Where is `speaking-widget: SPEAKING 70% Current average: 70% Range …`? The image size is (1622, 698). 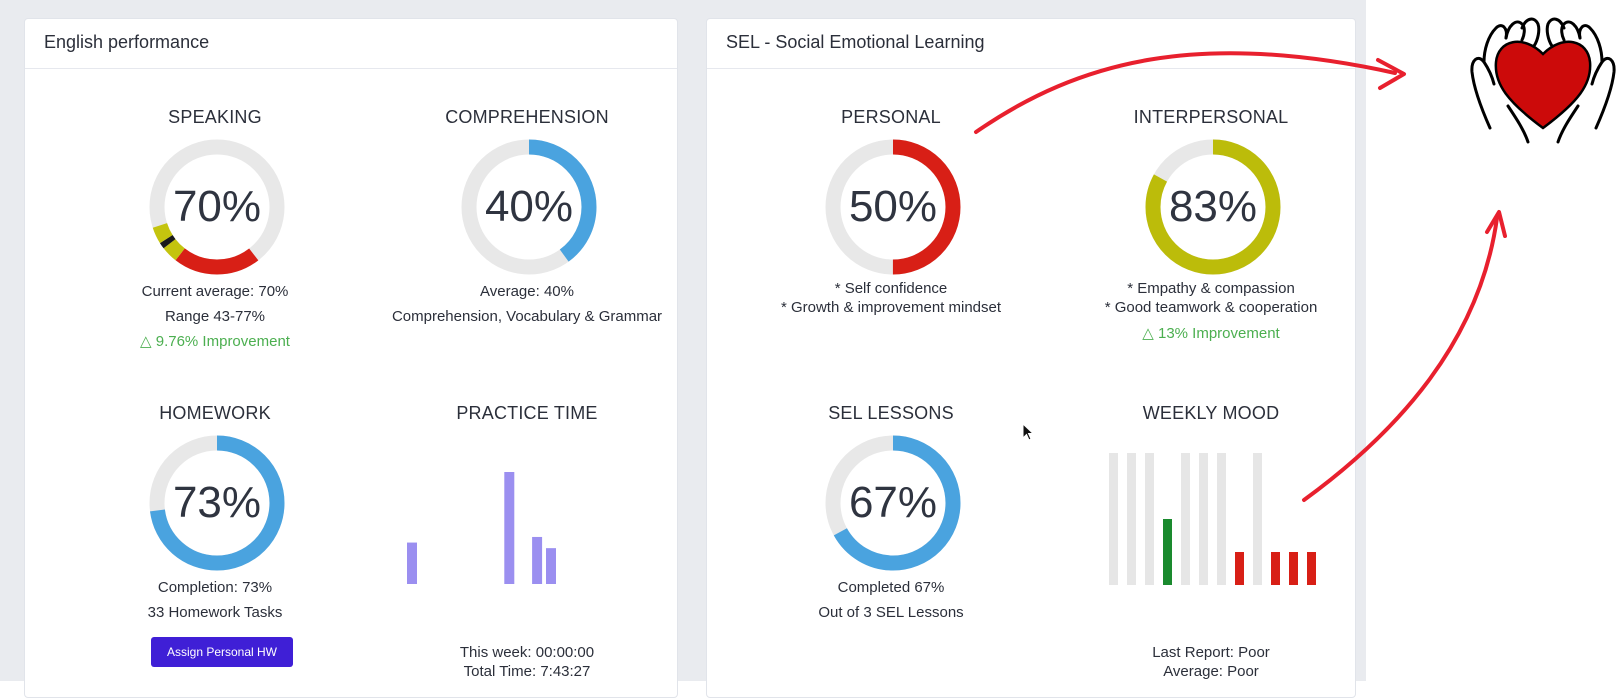
speaking-widget: SPEAKING 70% Current average: 70% Range … is located at coordinates (215, 232).